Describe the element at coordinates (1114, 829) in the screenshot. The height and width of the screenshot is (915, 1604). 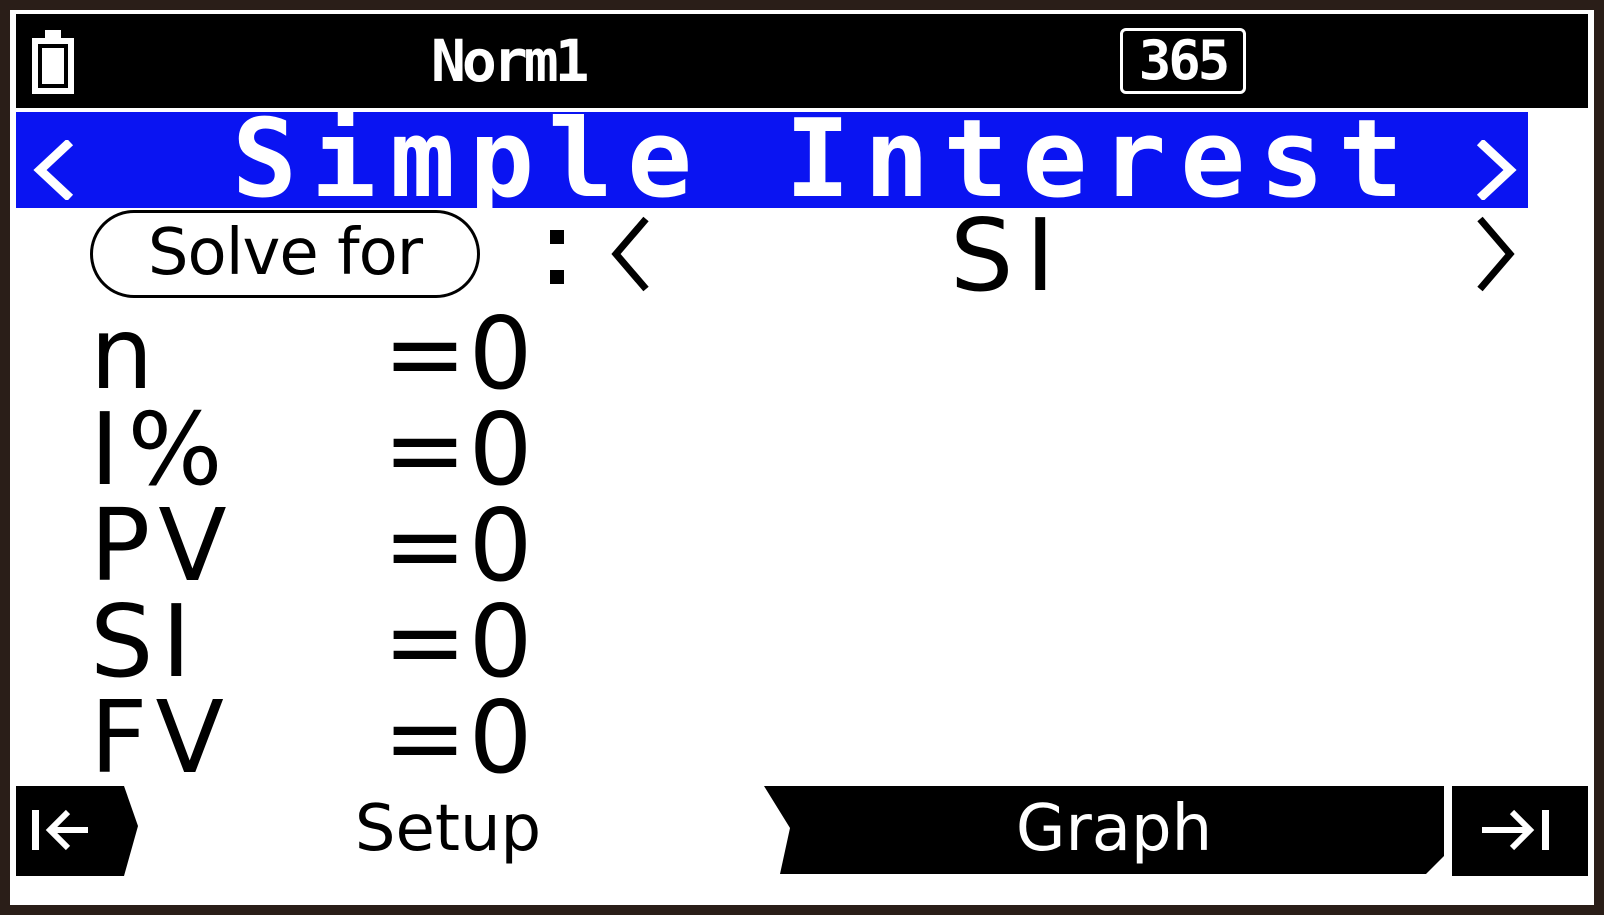
I see `softkey-graph-label: Graph` at that location.